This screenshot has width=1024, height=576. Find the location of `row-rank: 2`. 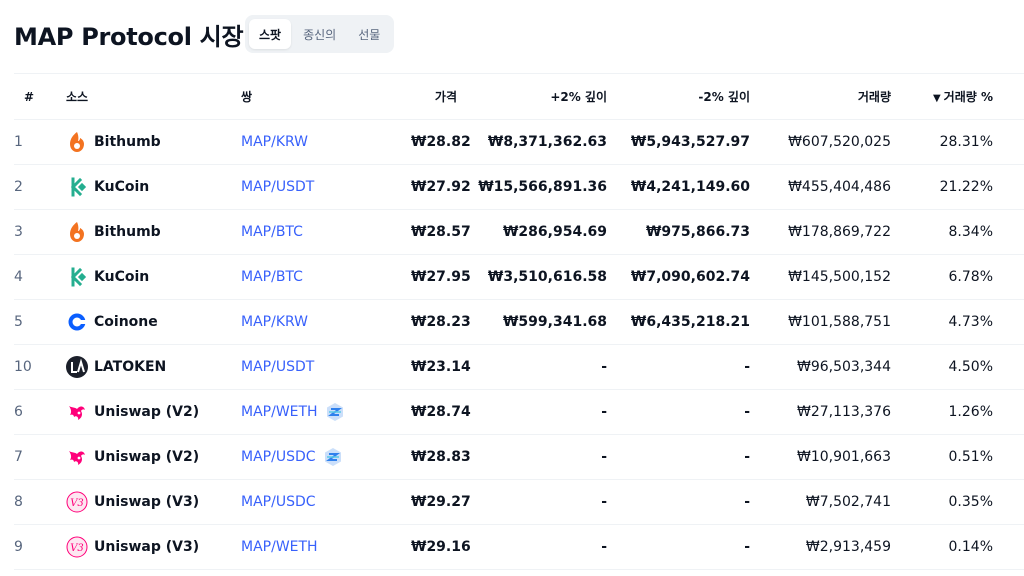

row-rank: 2 is located at coordinates (18, 187).